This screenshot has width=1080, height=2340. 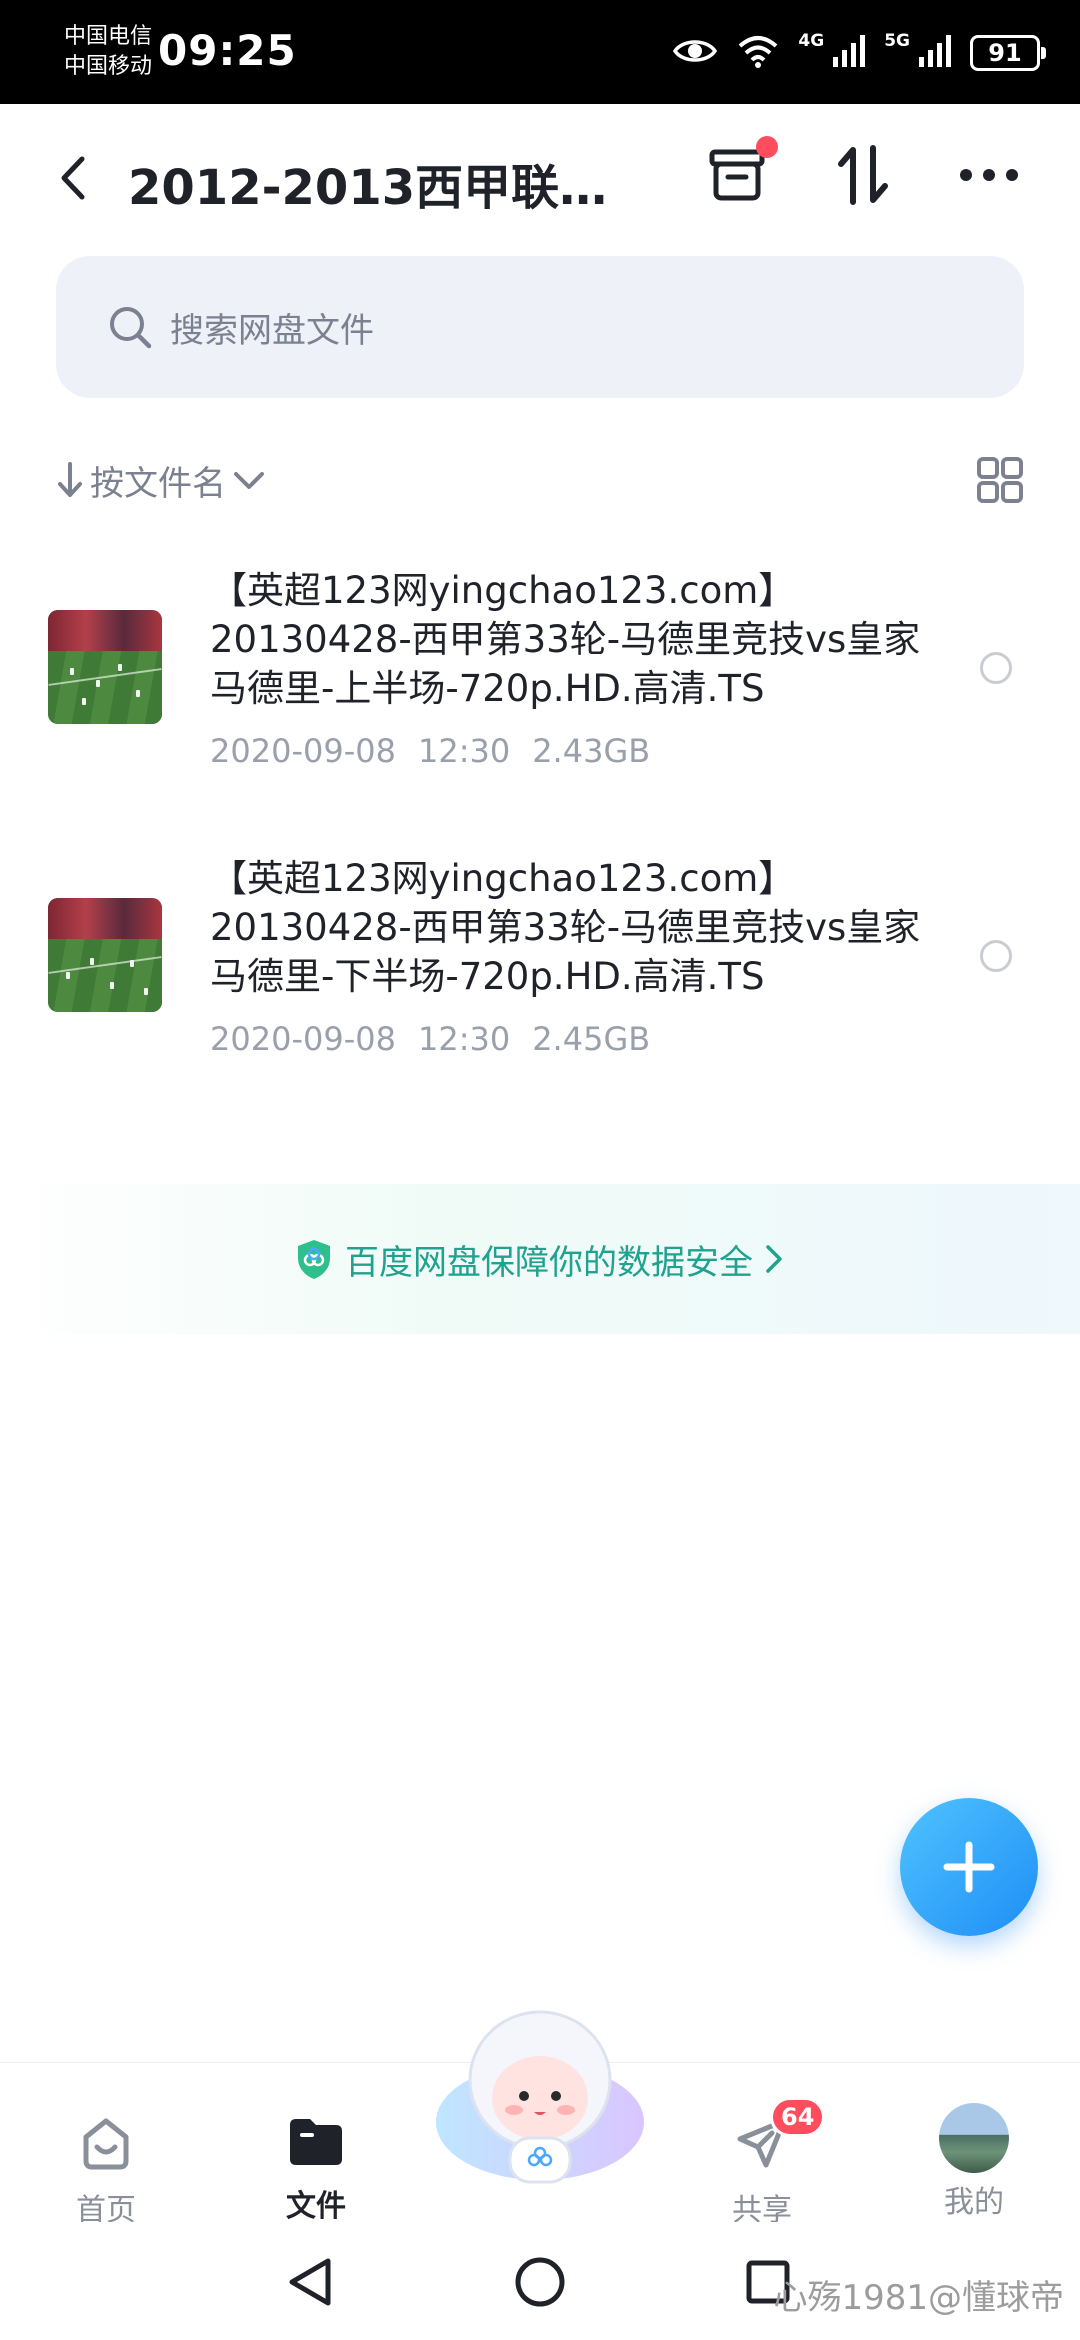 I want to click on file-size: 2.45GB, so click(x=591, y=1039).